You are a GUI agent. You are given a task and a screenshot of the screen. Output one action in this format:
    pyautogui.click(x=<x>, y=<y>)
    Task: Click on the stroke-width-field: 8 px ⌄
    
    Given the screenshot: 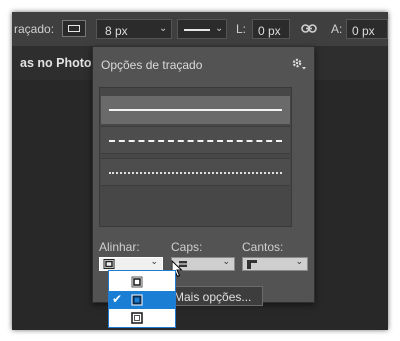 What is the action you would take?
    pyautogui.click(x=134, y=29)
    